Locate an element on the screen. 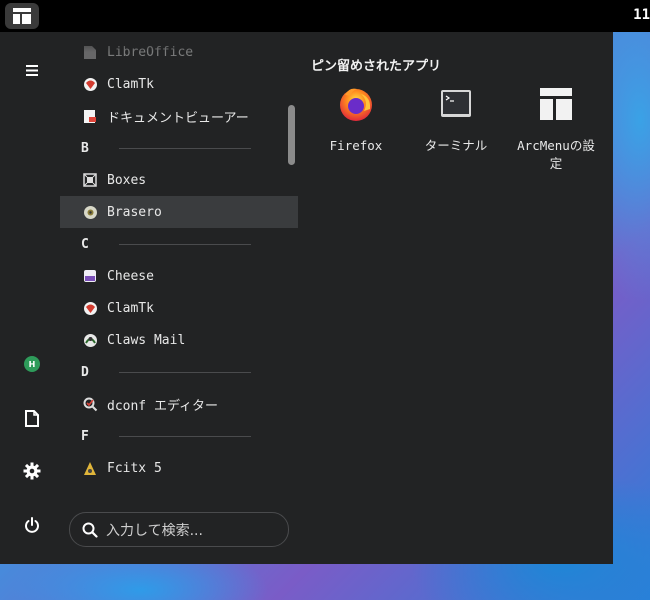 The width and height of the screenshot is (650, 600). documents-icon is located at coordinates (32, 418).